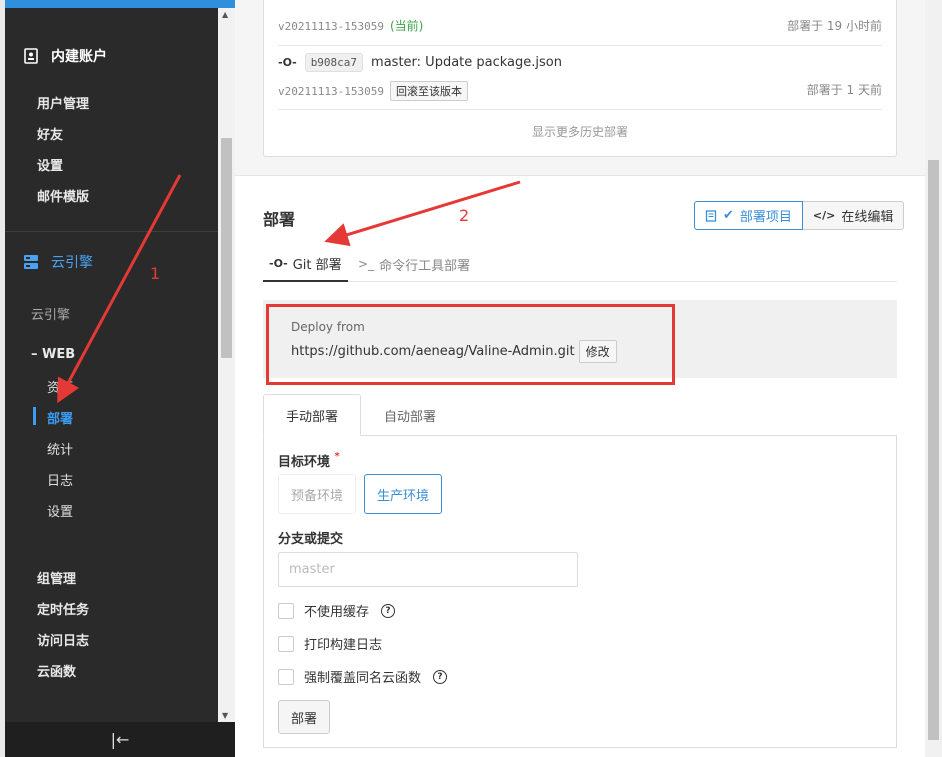  Describe the element at coordinates (312, 415) in the screenshot. I see `tab-manual-deploy: 手动部署` at that location.